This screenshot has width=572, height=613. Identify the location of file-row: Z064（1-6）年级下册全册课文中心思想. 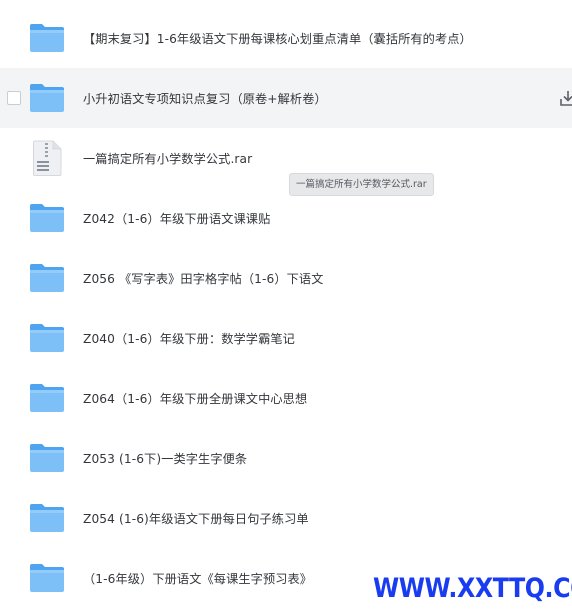
(286, 398).